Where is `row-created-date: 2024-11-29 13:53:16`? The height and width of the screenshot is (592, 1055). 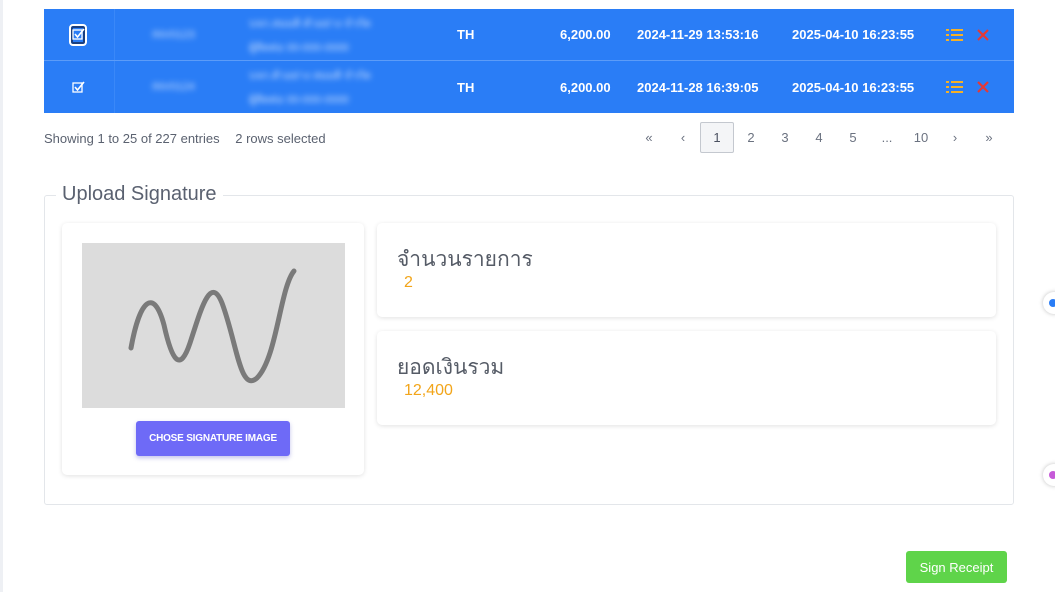 row-created-date: 2024-11-29 13:53:16 is located at coordinates (698, 34).